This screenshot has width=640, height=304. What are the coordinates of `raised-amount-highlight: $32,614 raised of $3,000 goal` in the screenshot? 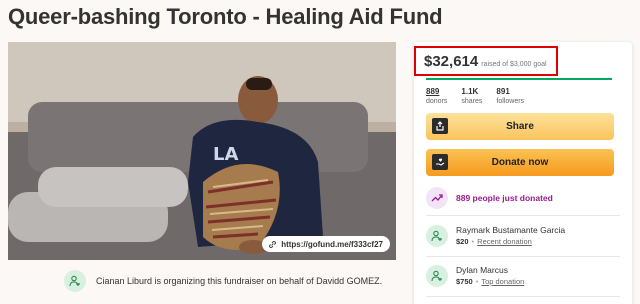 It's located at (486, 61).